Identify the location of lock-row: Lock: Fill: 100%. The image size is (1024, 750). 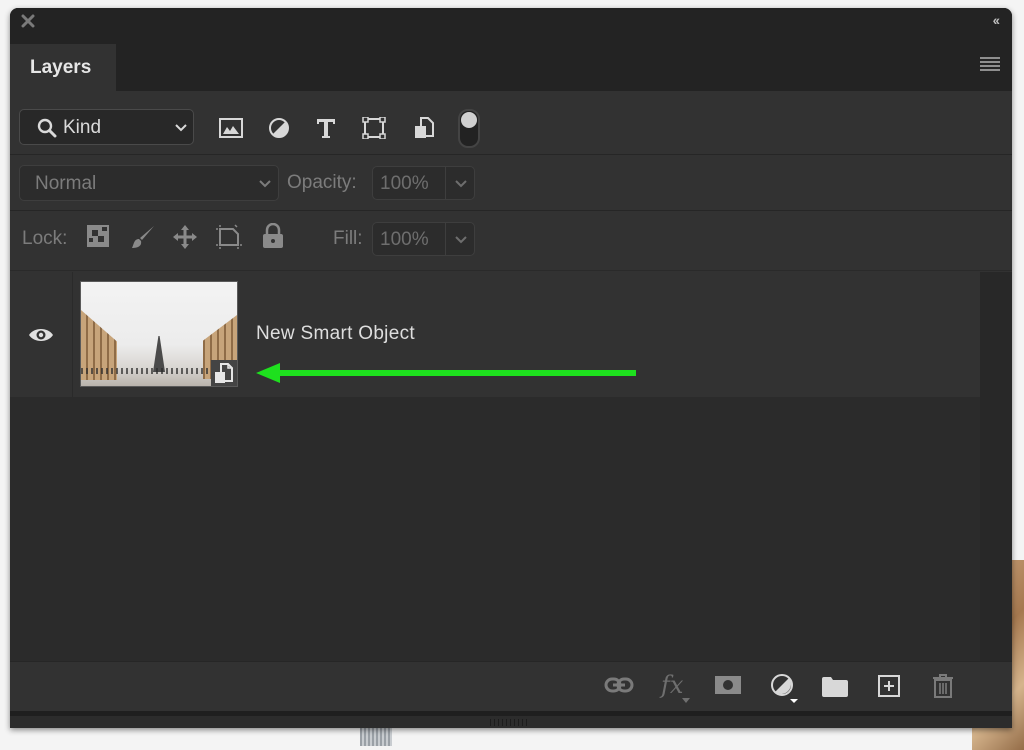
(511, 241).